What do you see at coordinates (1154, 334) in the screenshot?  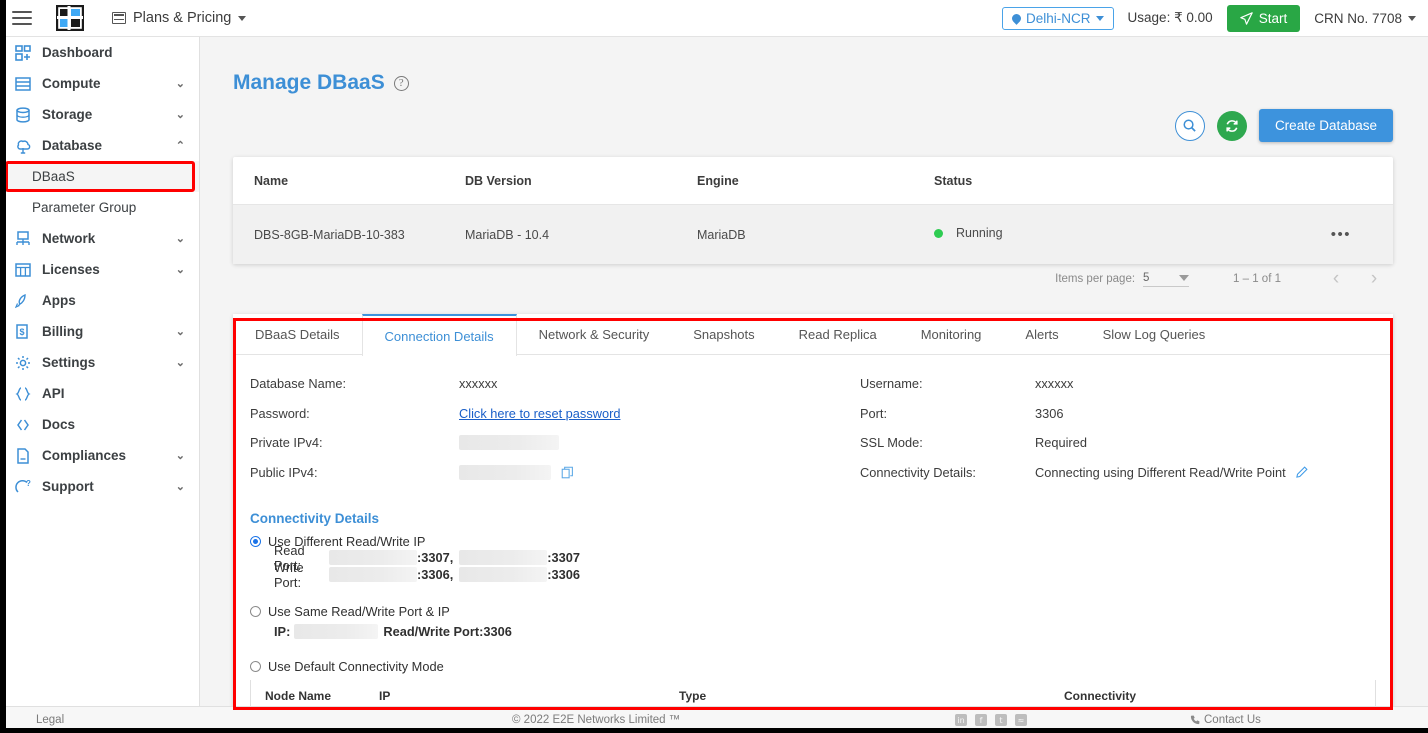 I see `tab-slow-log-queries: Slow Log Queries` at bounding box center [1154, 334].